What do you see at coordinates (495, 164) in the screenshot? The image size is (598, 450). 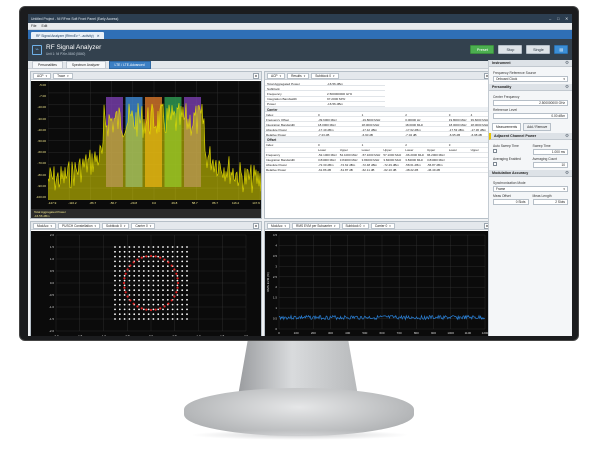 I see `averaging-enabled-checkbox` at bounding box center [495, 164].